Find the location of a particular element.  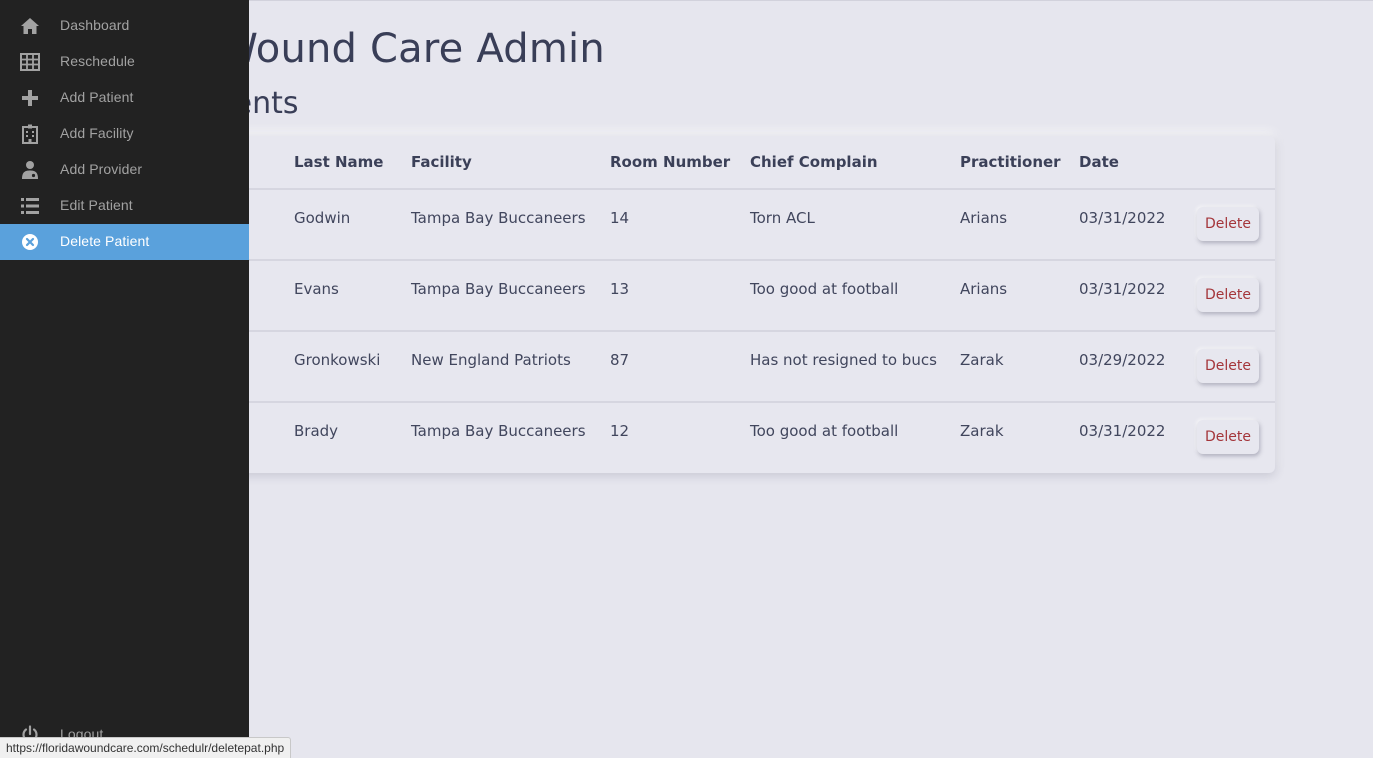

sidebar-item-add-facility: Add Facility is located at coordinates (124, 134).